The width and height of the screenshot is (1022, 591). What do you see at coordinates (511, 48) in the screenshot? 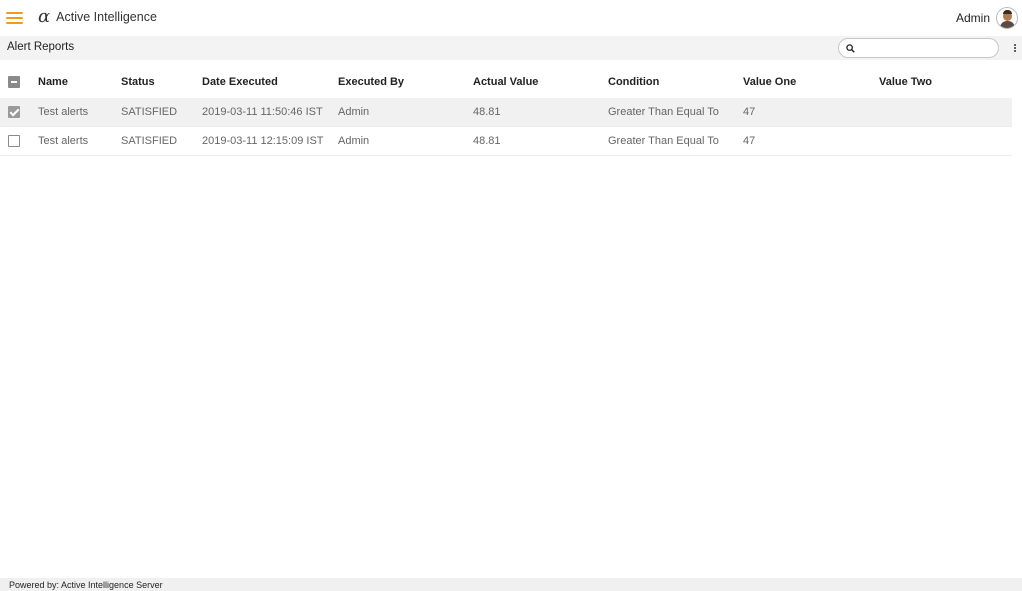
I see `page-toolbar: Alert Reports` at bounding box center [511, 48].